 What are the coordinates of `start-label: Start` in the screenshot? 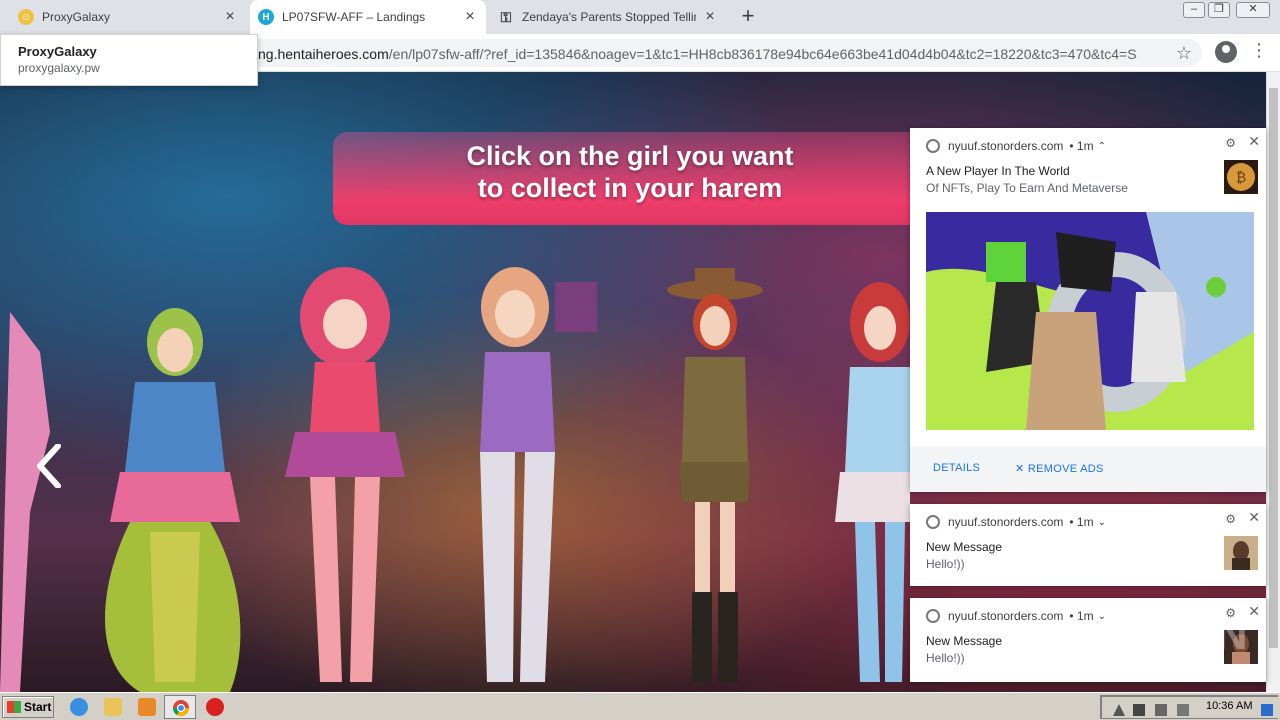 It's located at (38, 707).